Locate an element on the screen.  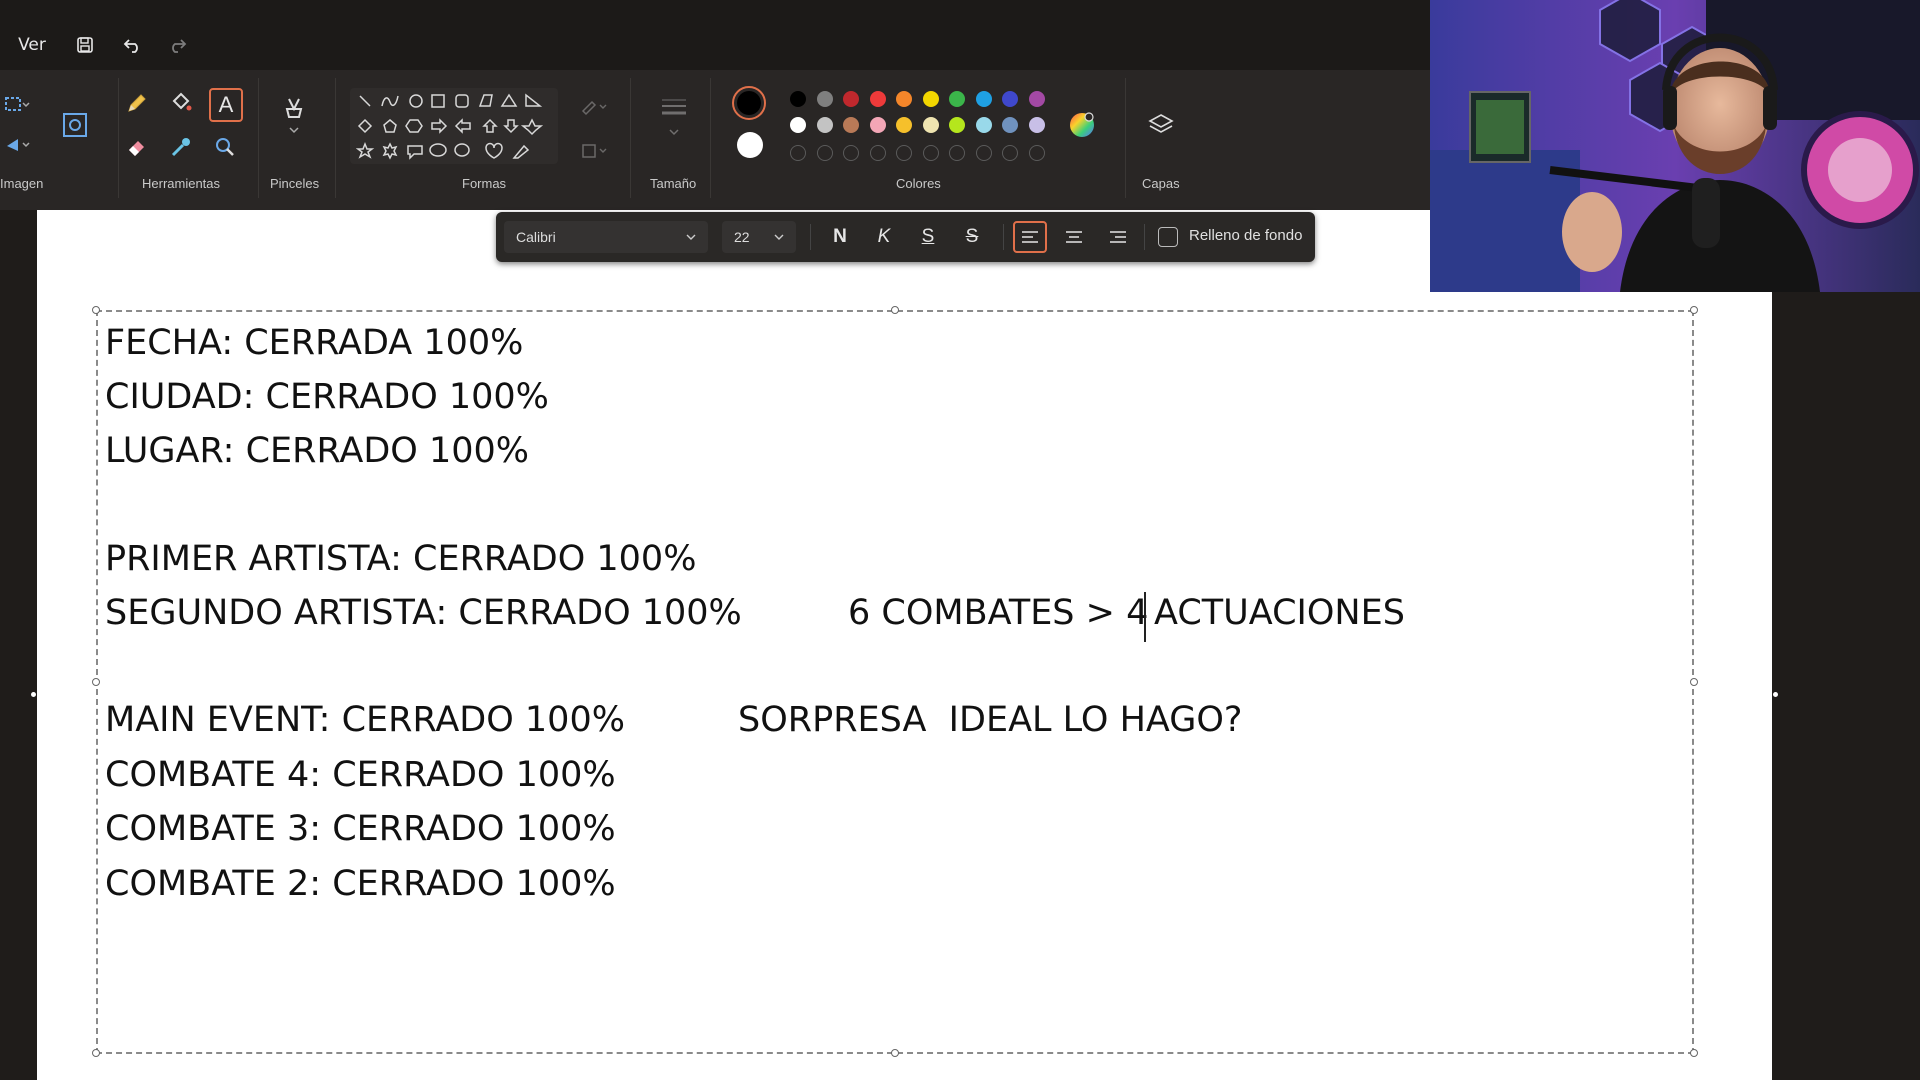
italic-button: K is located at coordinates (884, 237).